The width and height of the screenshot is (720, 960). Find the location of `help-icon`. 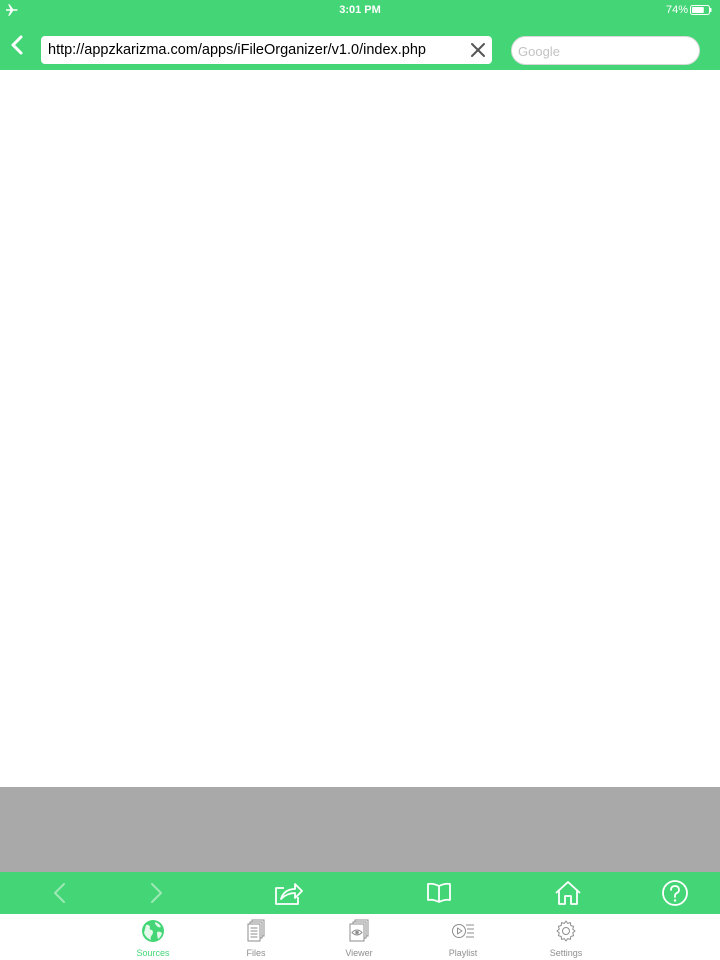

help-icon is located at coordinates (675, 893).